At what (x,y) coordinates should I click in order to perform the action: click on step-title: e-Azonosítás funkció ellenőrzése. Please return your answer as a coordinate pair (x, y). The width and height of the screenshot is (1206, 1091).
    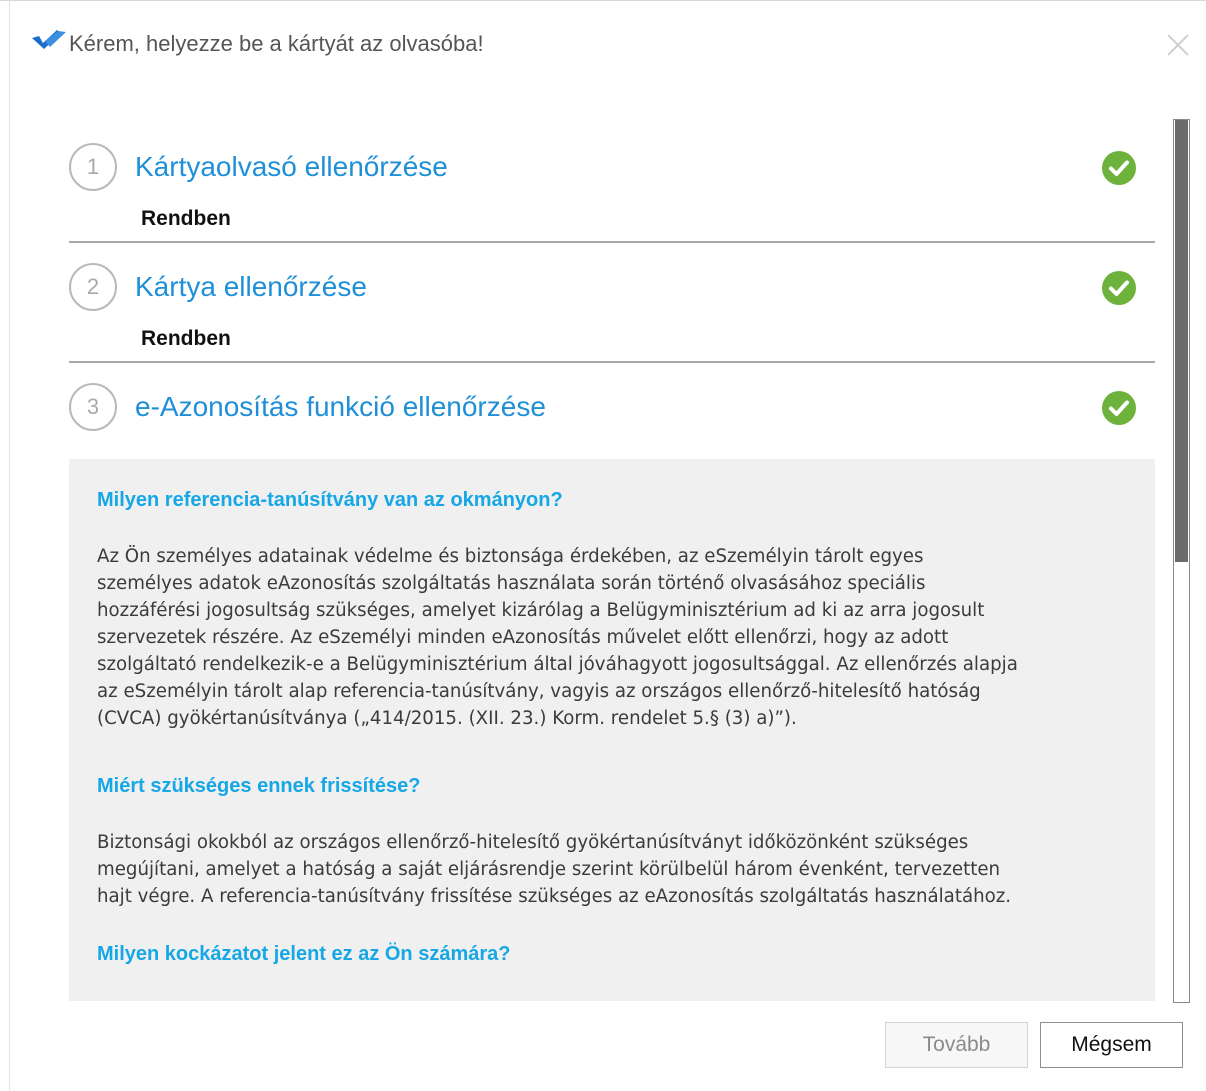
    Looking at the image, I should click on (340, 406).